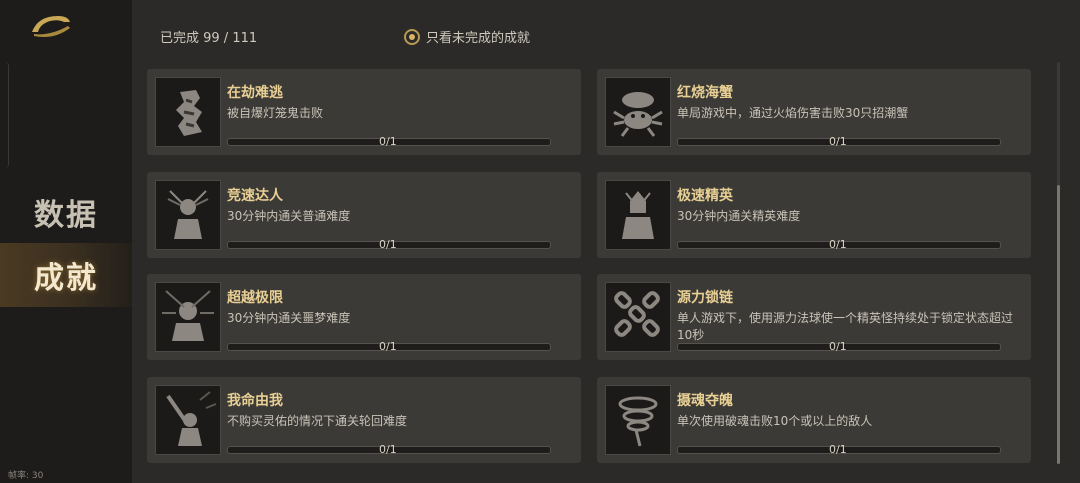 The image size is (1080, 483). I want to click on achievement-card: 超越极限 30分钟内通关噩梦难度 0/1, so click(364, 317).